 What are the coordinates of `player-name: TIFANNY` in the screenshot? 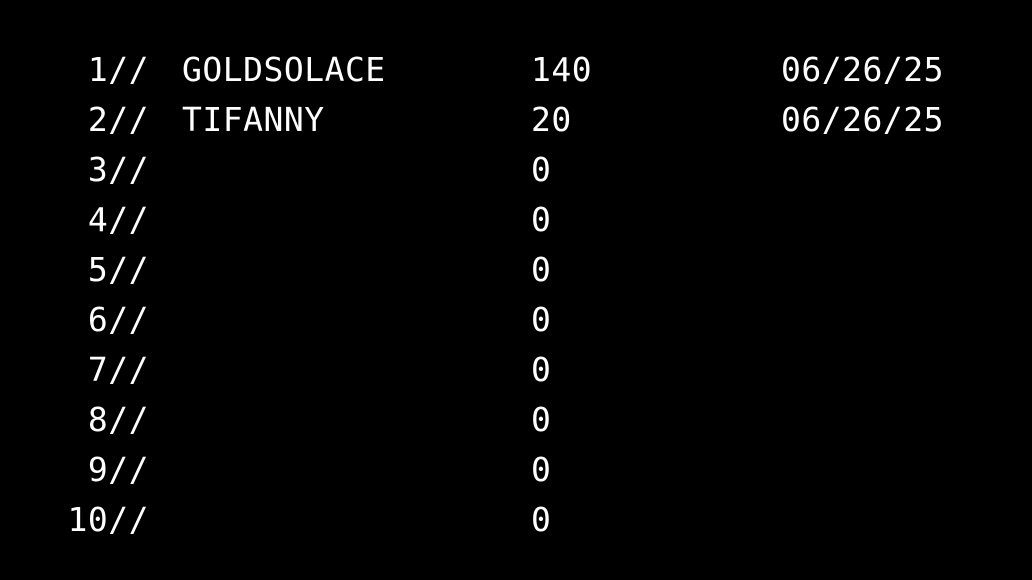 It's located at (253, 119).